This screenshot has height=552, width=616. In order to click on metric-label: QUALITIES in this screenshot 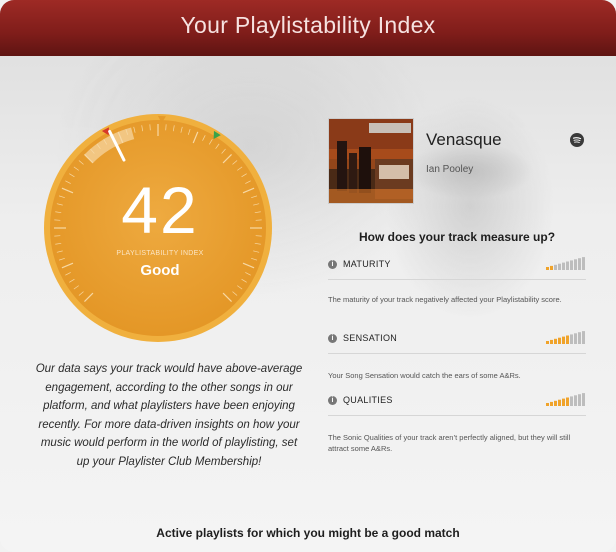, I will do `click(368, 400)`.